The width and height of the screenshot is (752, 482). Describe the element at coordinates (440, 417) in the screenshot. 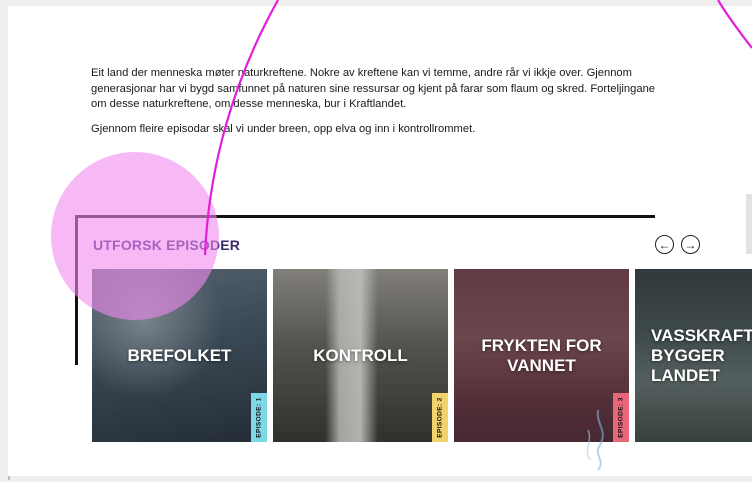

I see `episode-tag-2: EPISODE: 2` at that location.